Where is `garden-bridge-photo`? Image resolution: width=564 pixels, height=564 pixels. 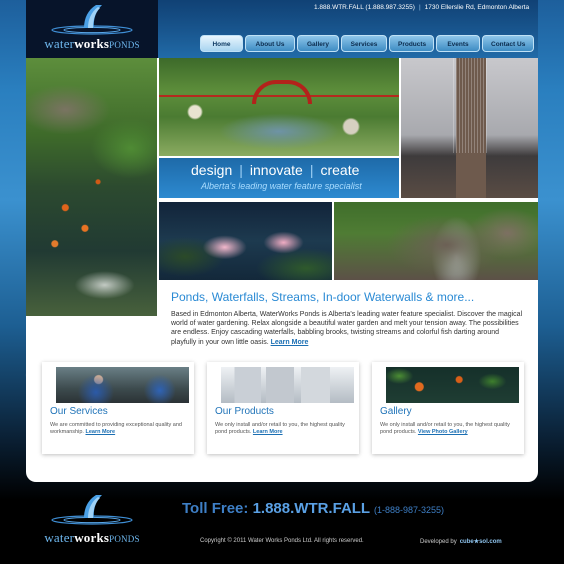 garden-bridge-photo is located at coordinates (279, 107).